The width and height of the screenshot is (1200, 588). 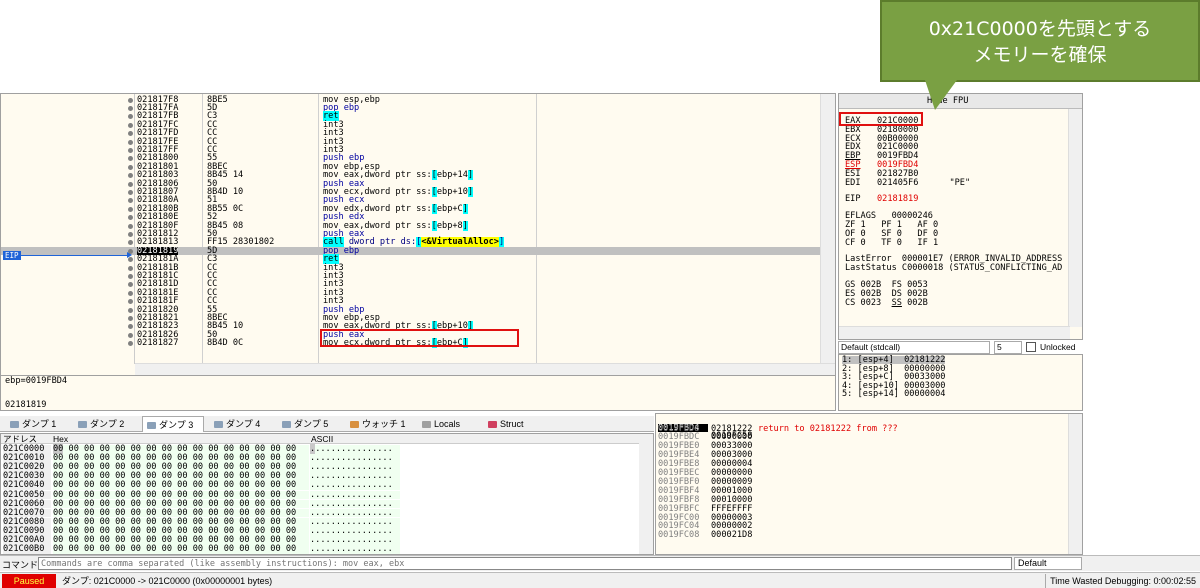 What do you see at coordinates (881, 199) in the screenshot?
I see `register-eip: EIP 02181819` at bounding box center [881, 199].